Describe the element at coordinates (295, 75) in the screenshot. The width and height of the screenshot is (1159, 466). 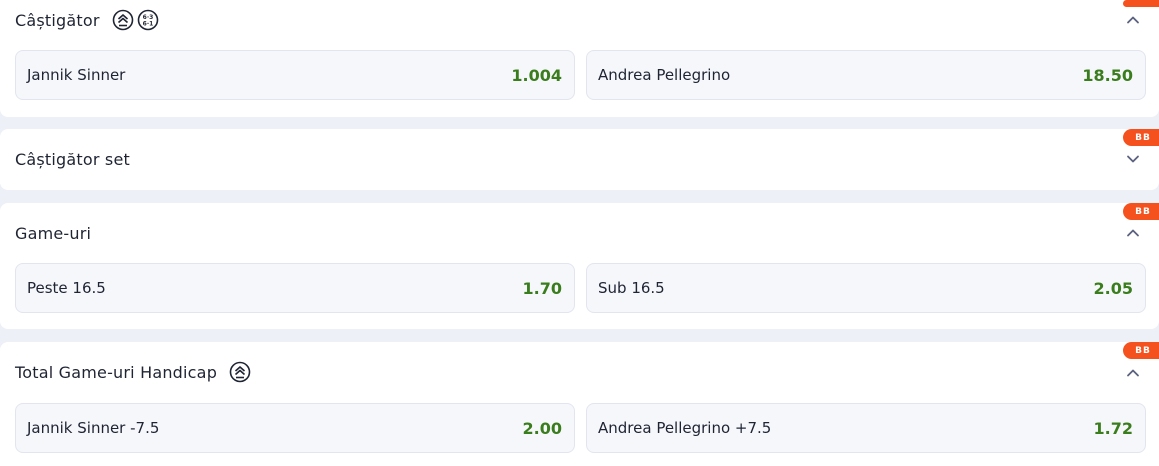
I see `outcome-button: Jannik Sinner 1.004` at that location.